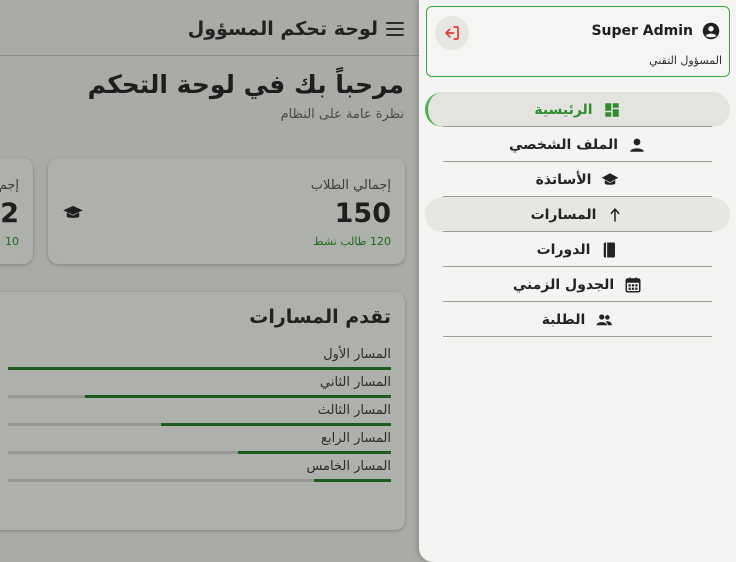 This screenshot has width=736, height=562. Describe the element at coordinates (578, 41) in the screenshot. I see `user-info-box: Super Admin المسؤول التقني` at that location.